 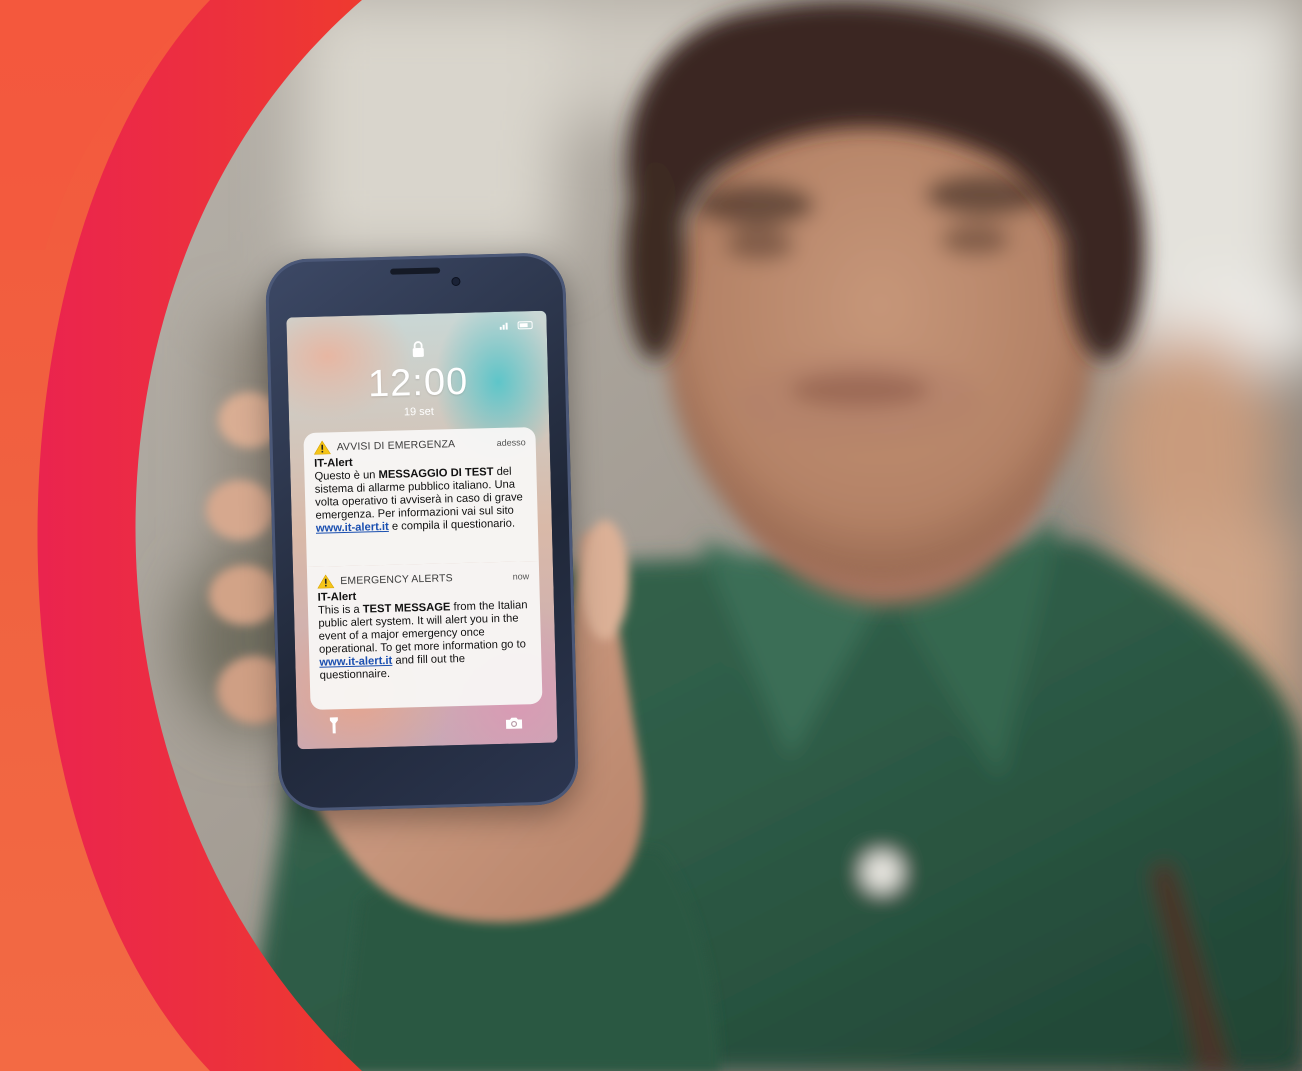 What do you see at coordinates (521, 576) in the screenshot?
I see `notification-time: now` at bounding box center [521, 576].